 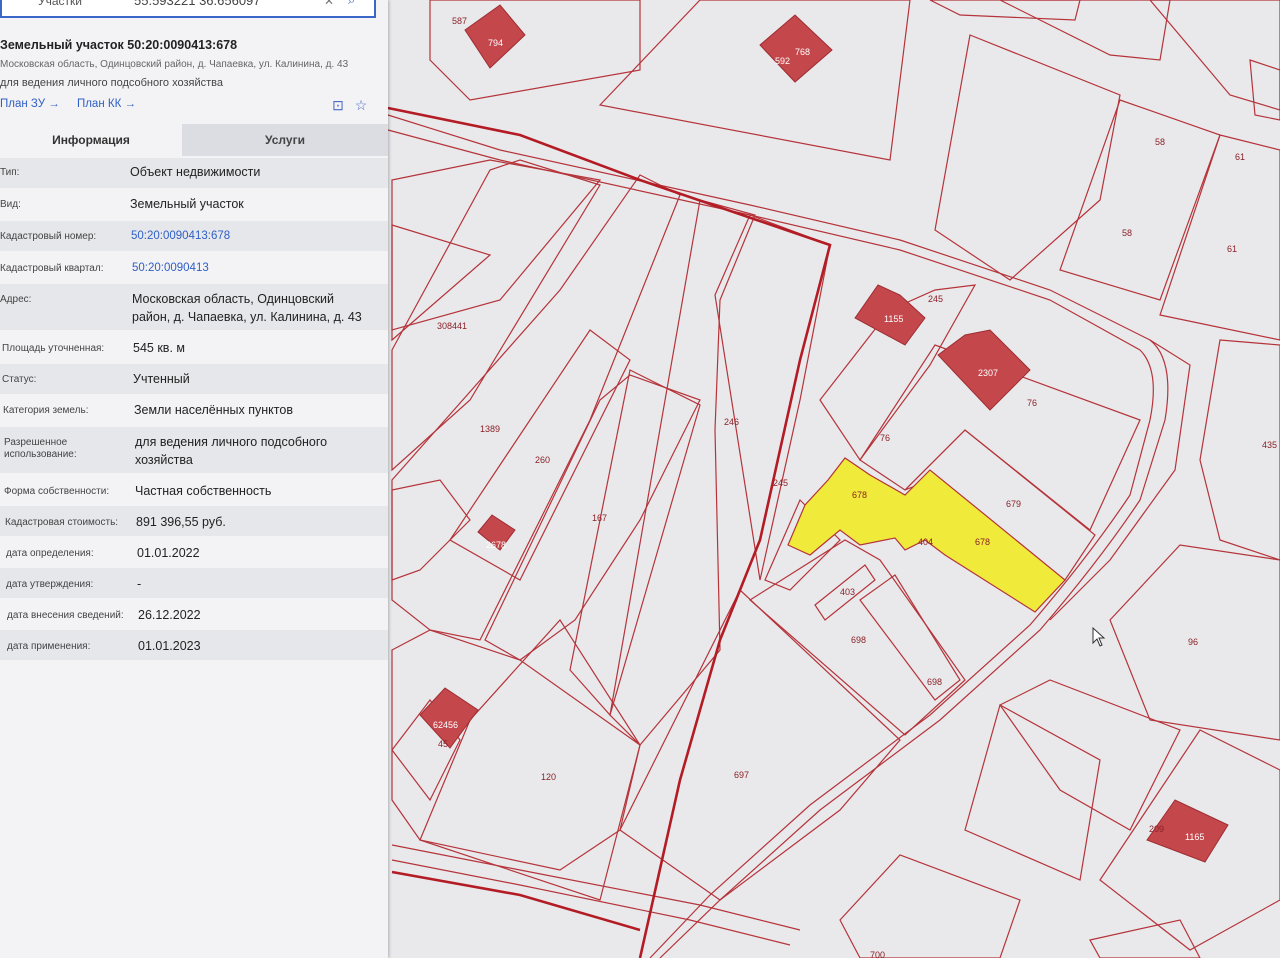 I want to click on row-key: дата определения:, so click(x=50, y=553).